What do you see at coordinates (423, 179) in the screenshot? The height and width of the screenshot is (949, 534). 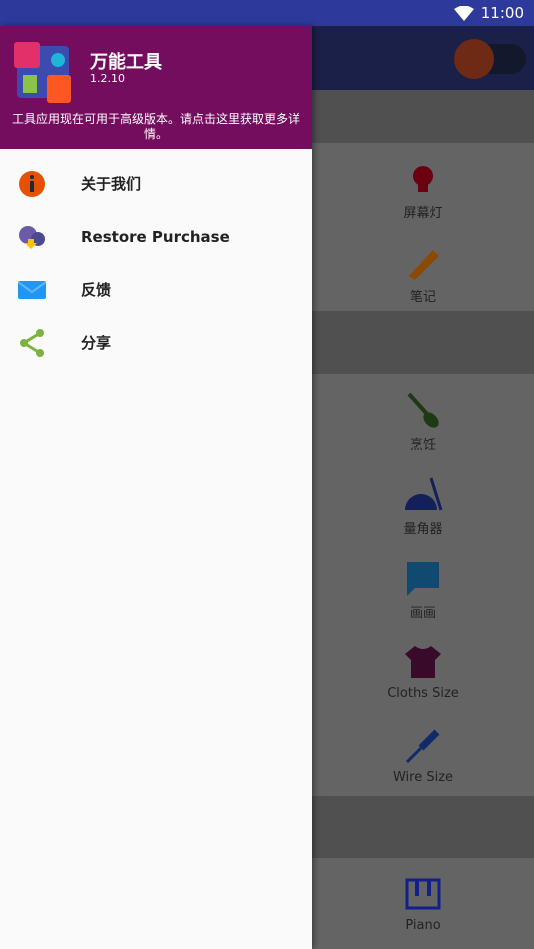 I see `bulb-icon` at bounding box center [423, 179].